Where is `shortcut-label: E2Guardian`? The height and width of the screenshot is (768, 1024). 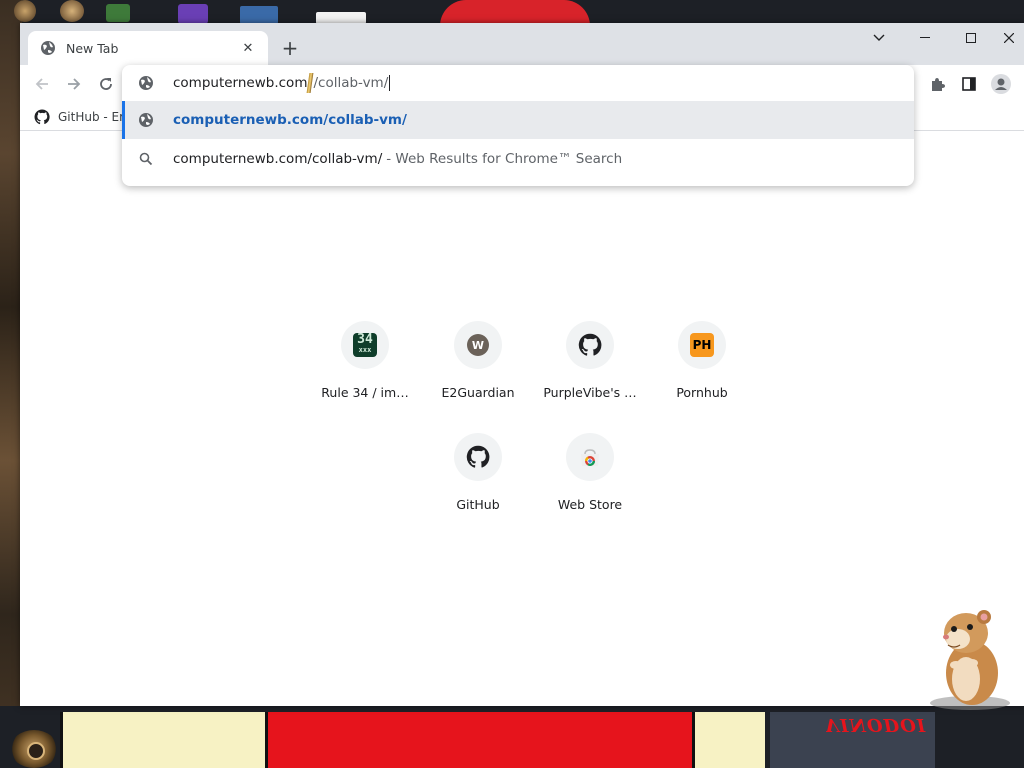 shortcut-label: E2Guardian is located at coordinates (478, 392).